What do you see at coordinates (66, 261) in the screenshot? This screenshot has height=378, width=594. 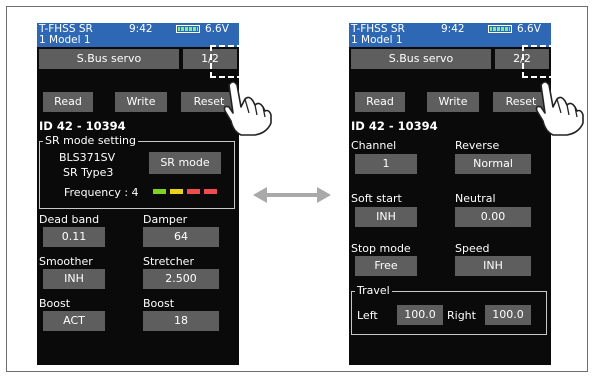 I see `smoother-label: Smoother` at bounding box center [66, 261].